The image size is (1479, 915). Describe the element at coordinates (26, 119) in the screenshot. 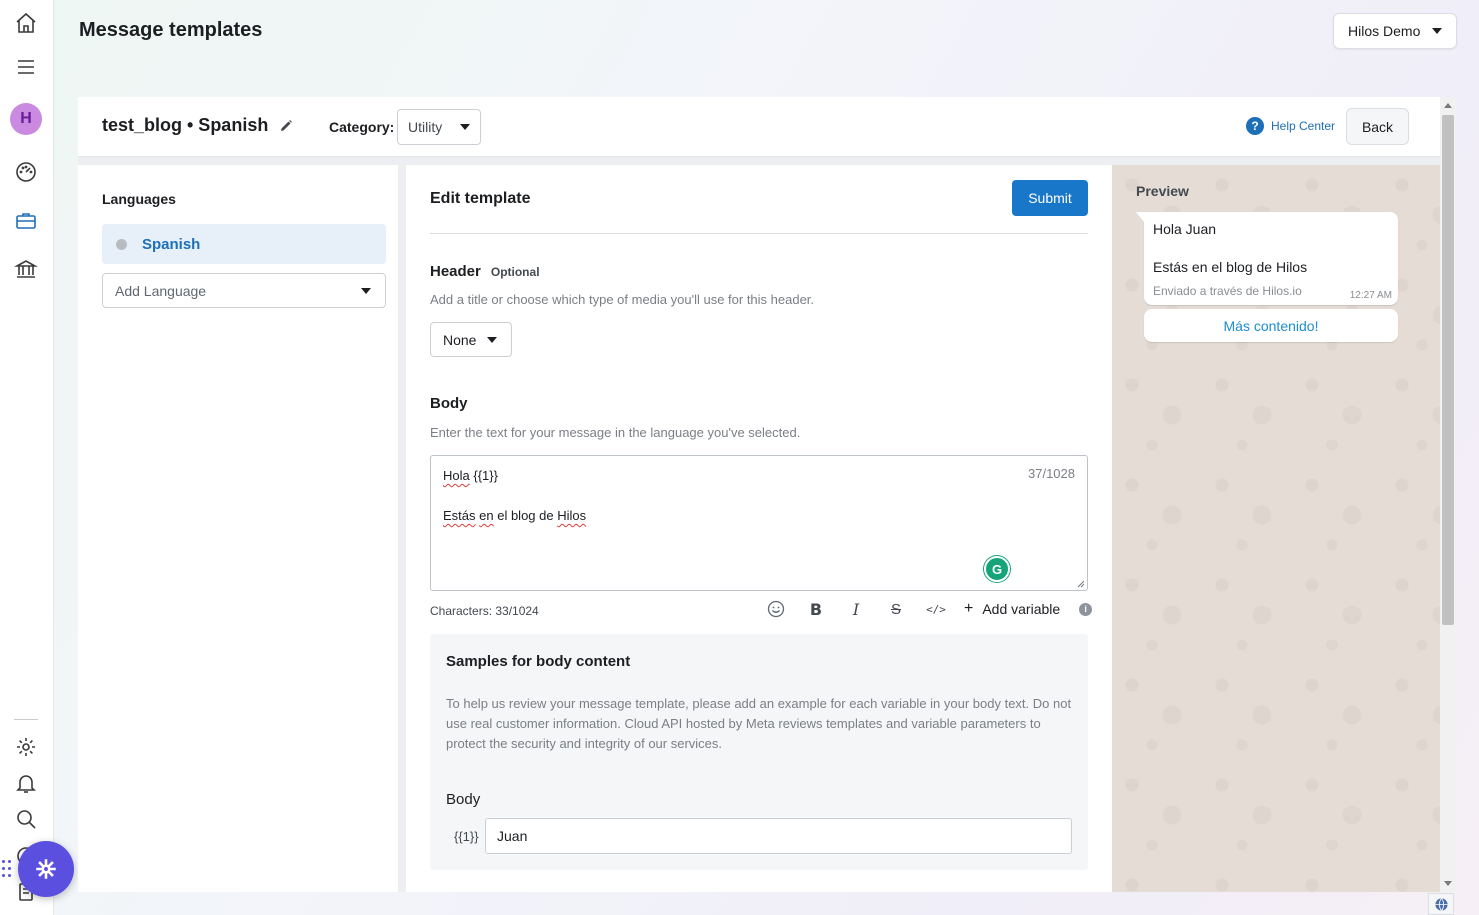

I see `avatar: H` at that location.